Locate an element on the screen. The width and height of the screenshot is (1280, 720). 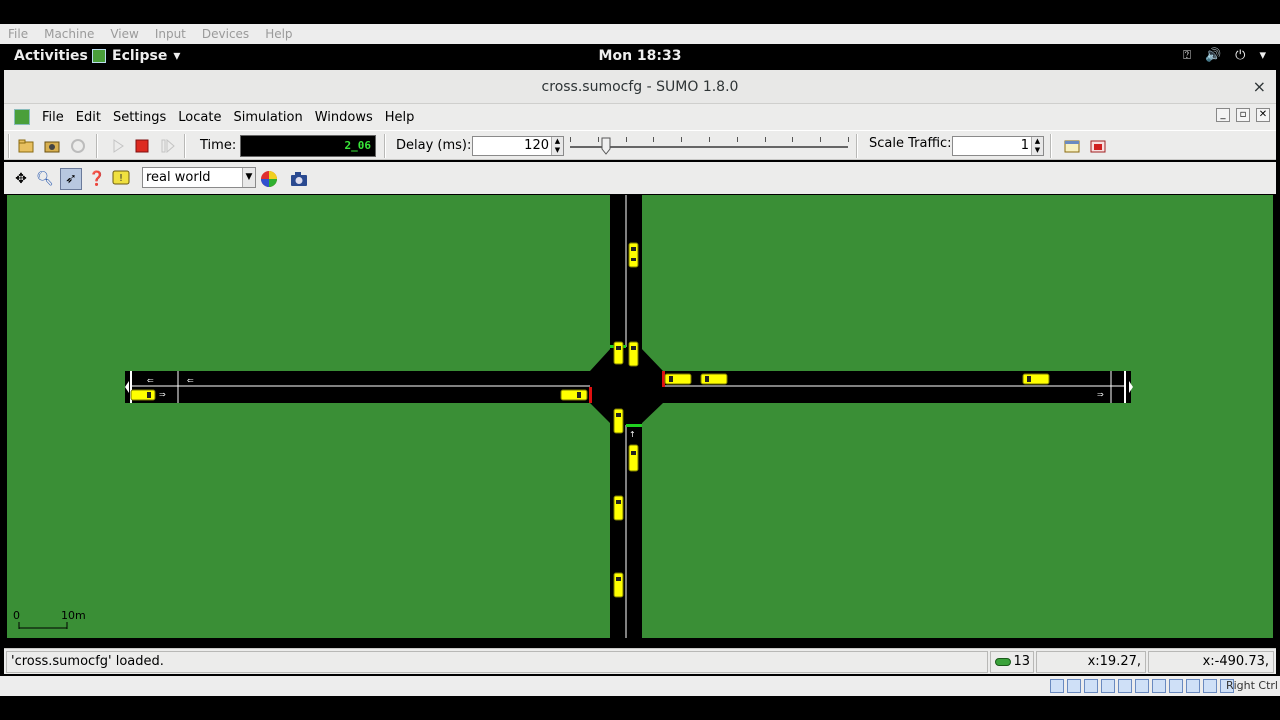
scale-traffic-value: 1 is located at coordinates (1024, 145).